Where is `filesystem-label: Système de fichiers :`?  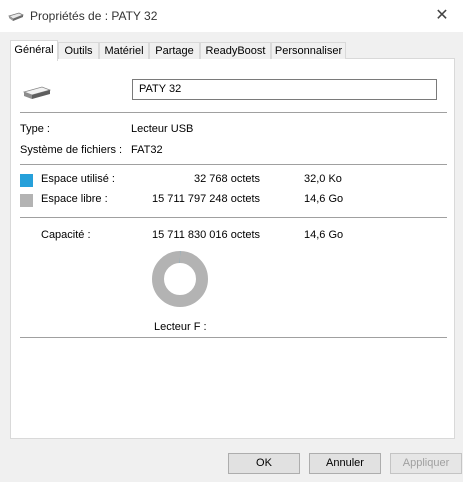
filesystem-label: Système de fichiers : is located at coordinates (71, 150).